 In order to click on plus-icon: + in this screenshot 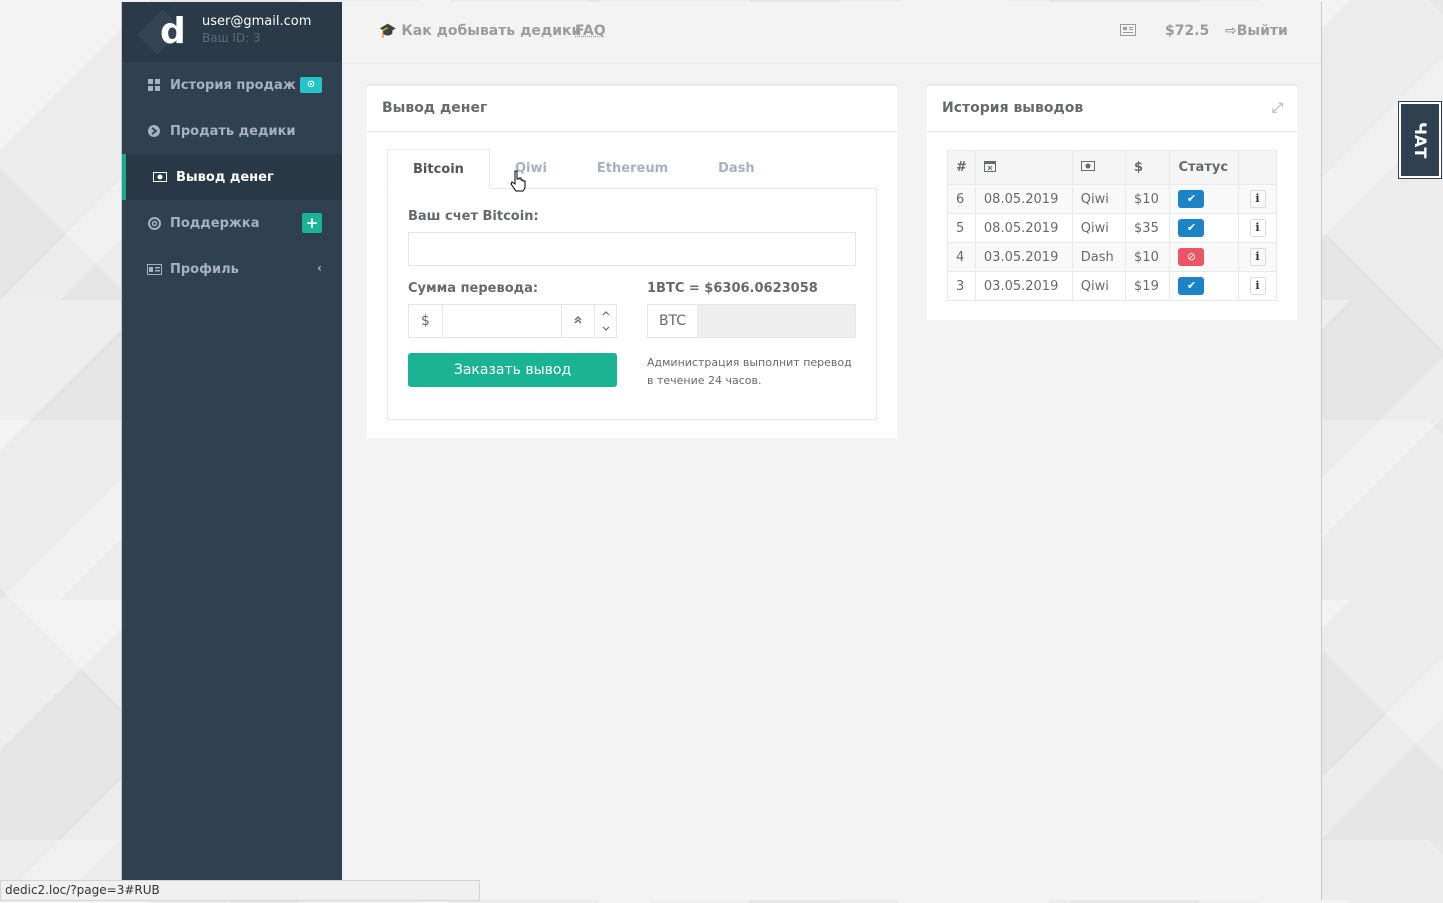, I will do `click(312, 223)`.